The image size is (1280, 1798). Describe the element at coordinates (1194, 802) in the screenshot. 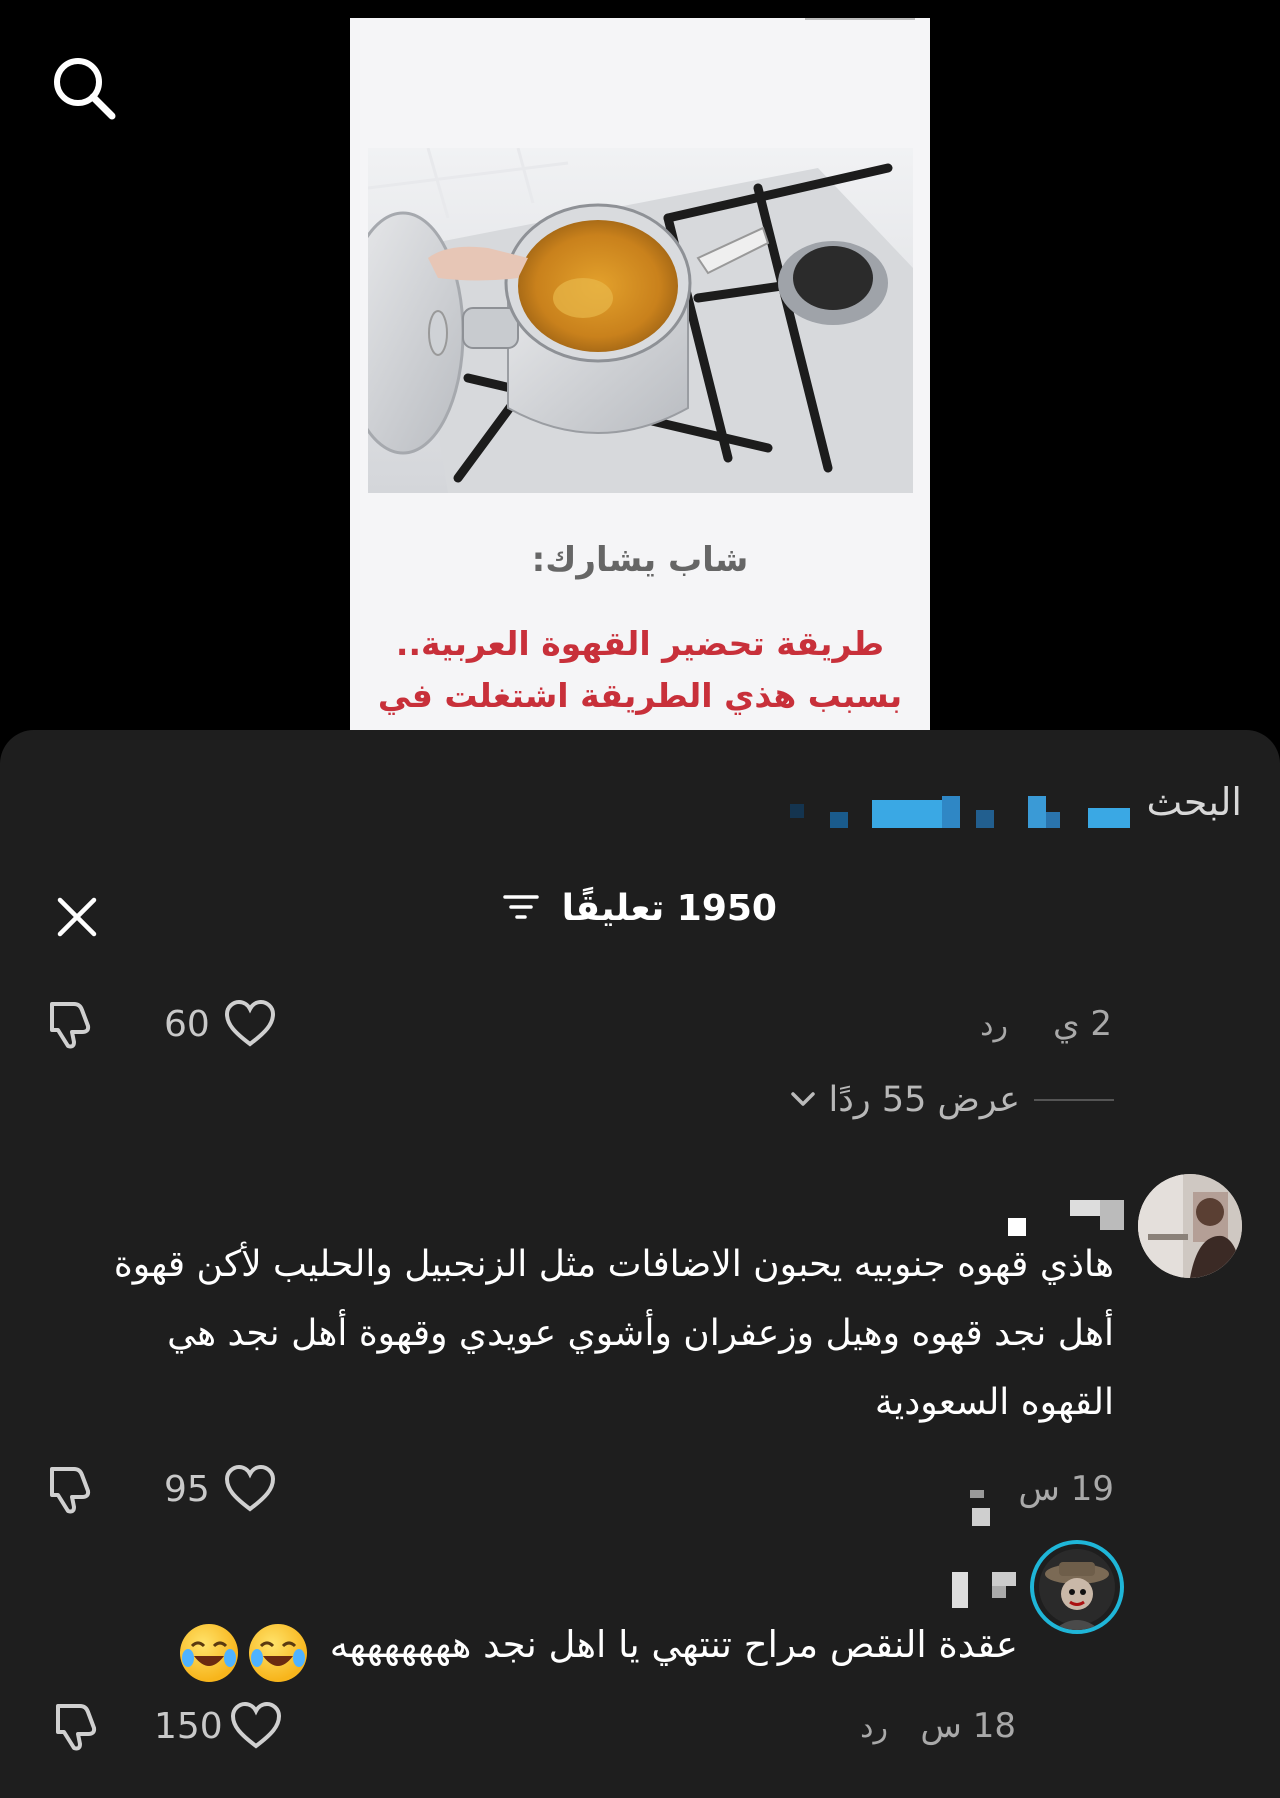

I see `search-label: البحث` at that location.